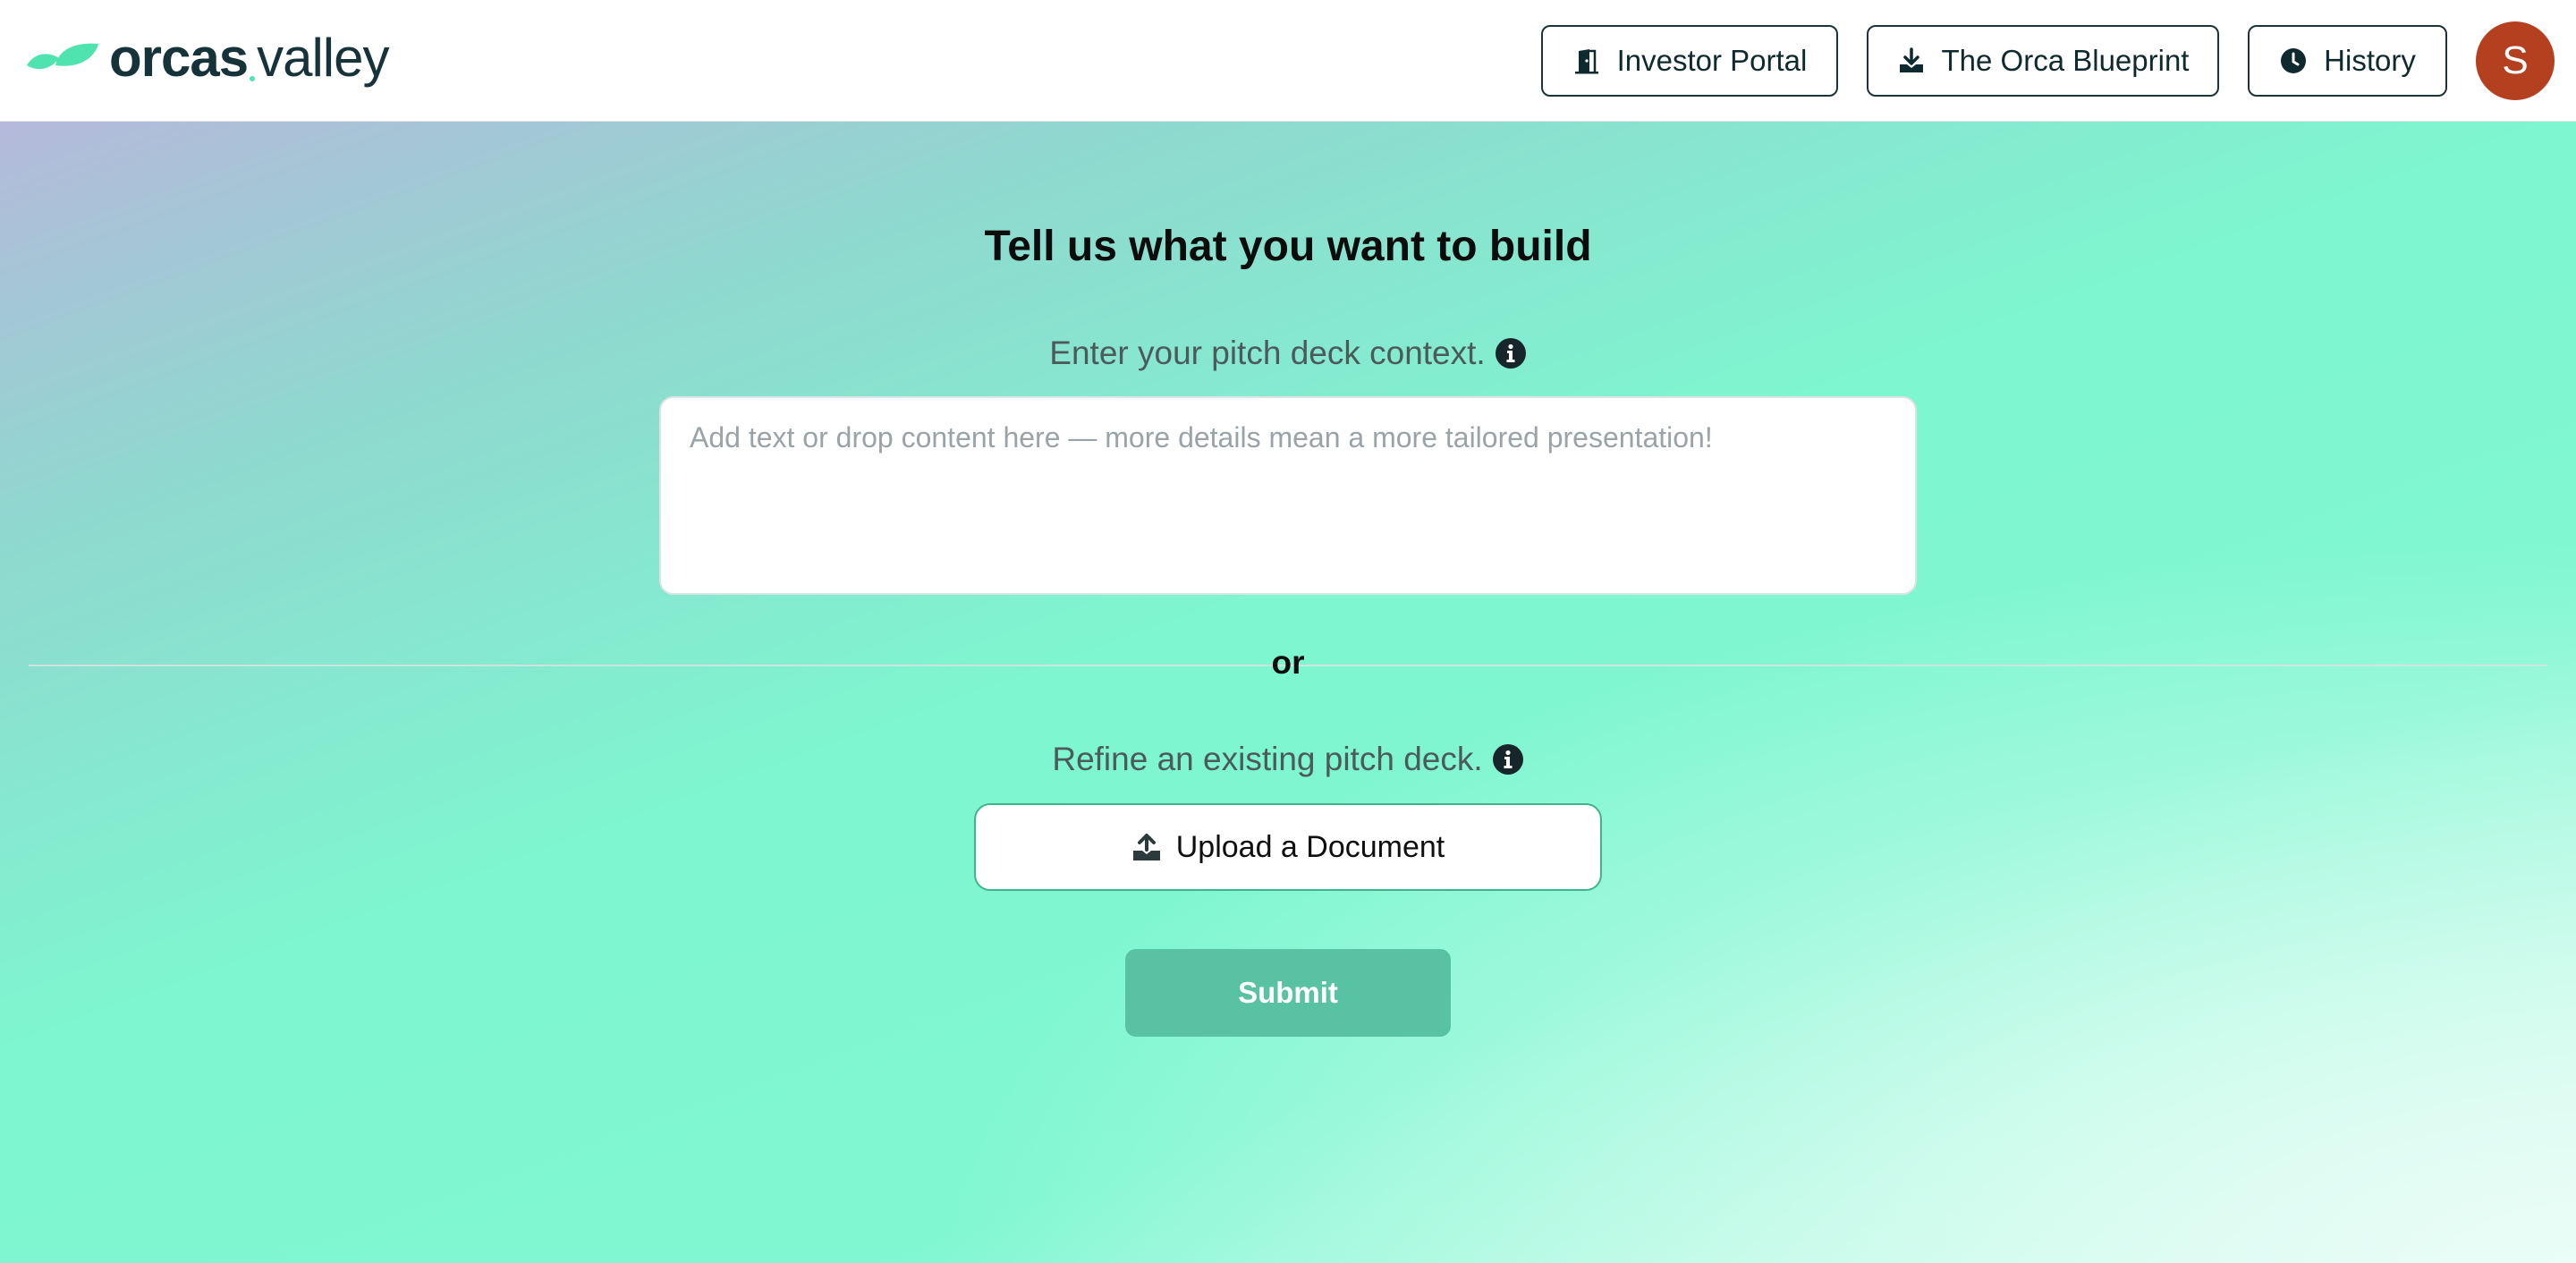 This screenshot has width=2576, height=1263. I want to click on investor-portal-label: Investor Portal, so click(1712, 60).